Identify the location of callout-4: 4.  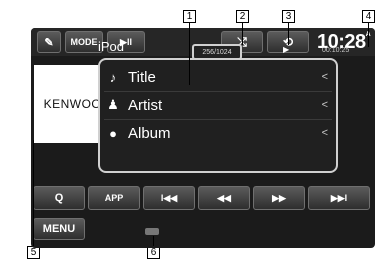
(368, 16).